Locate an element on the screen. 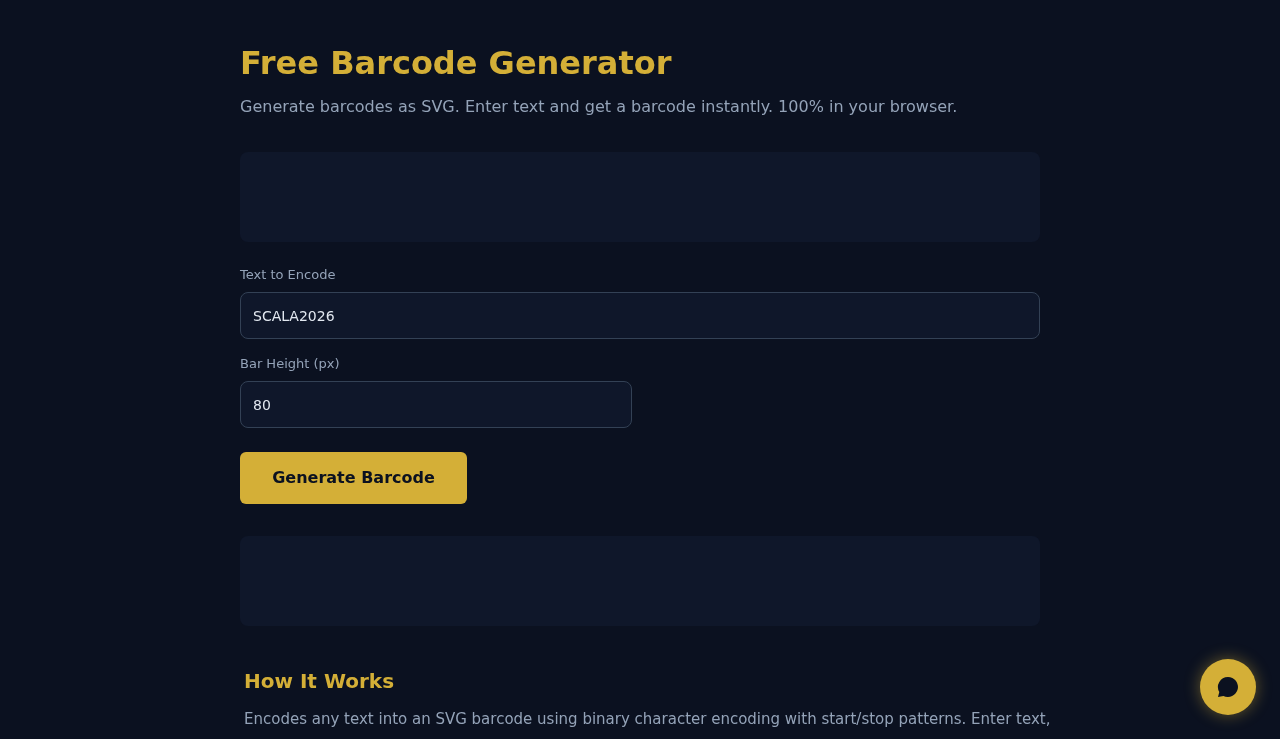  field-label: Text to Encode is located at coordinates (288, 275).